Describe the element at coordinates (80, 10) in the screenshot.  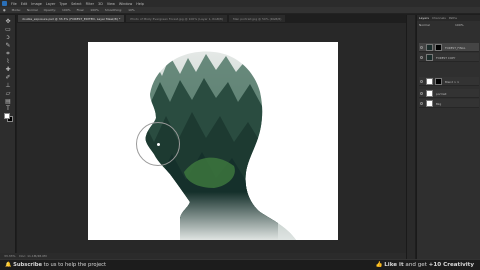
I see `flow-label: Flow:` at that location.